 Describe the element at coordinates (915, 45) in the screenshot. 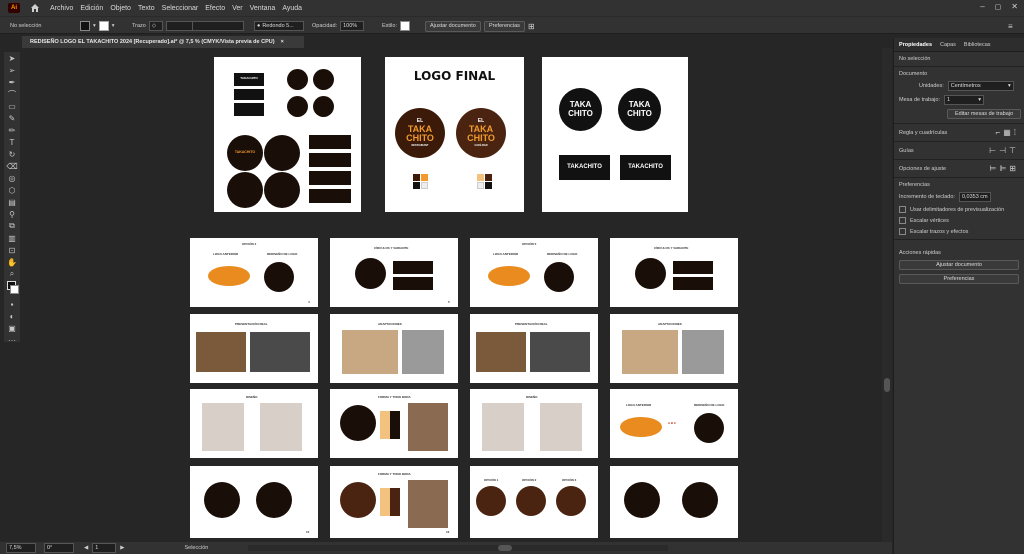

I see `tab-properties: Propiedades` at that location.